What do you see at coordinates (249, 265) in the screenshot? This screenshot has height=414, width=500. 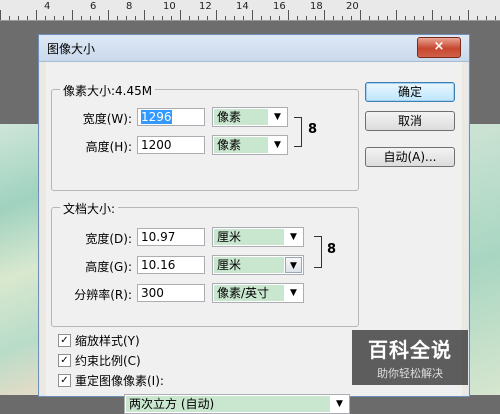 I see `doc-height-unit: 厘米` at bounding box center [249, 265].